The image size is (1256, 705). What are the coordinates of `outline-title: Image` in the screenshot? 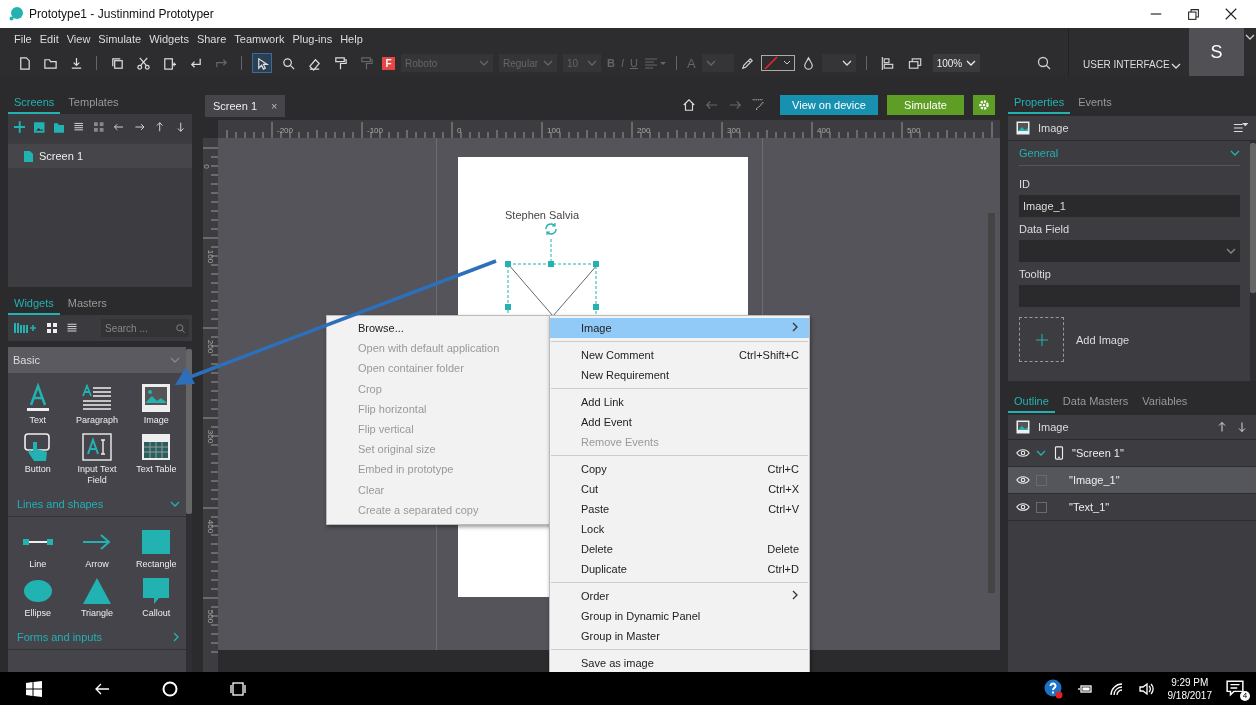 It's located at (1053, 427).